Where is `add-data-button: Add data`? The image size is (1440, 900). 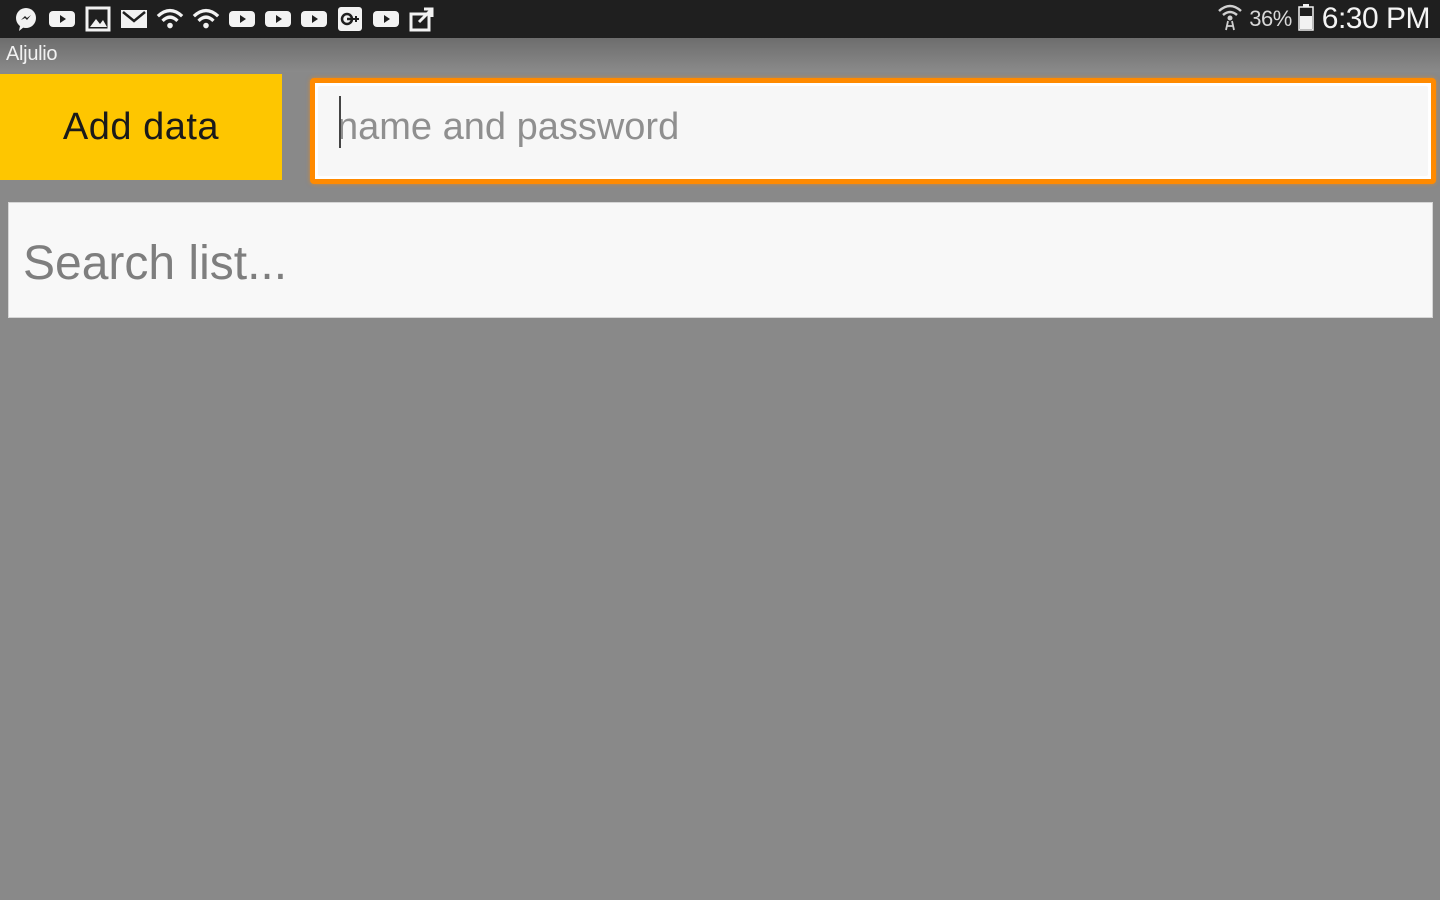
add-data-button: Add data is located at coordinates (141, 127).